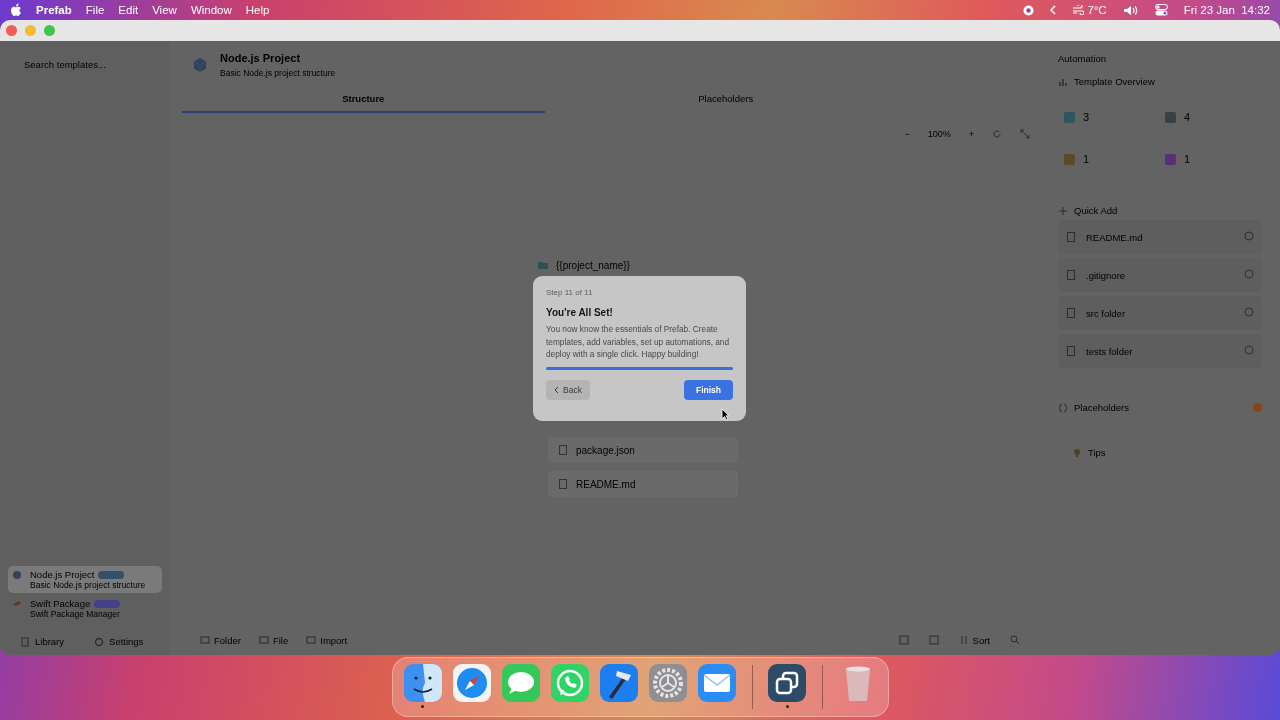 This screenshot has width=1280, height=720. Describe the element at coordinates (725, 101) in the screenshot. I see `tab: Placeholders` at that location.